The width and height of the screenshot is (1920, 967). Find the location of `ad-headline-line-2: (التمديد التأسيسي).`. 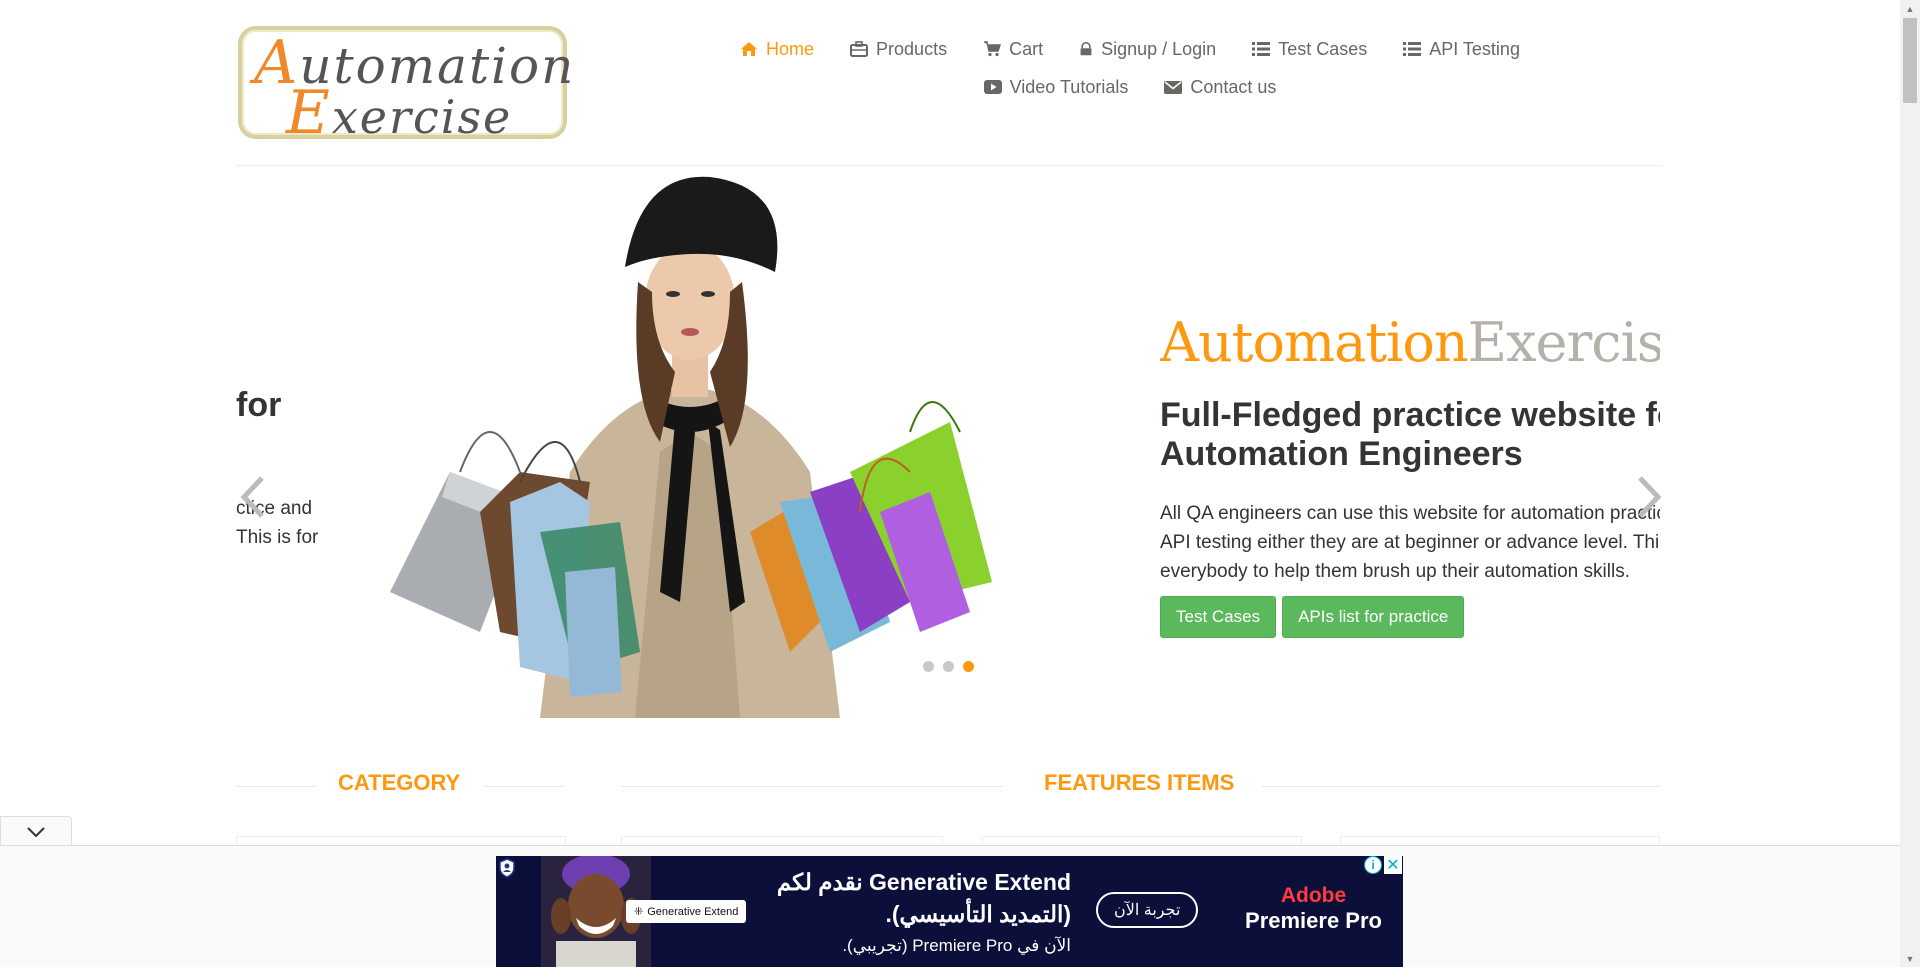

ad-headline-line-2: (التمديد التأسيسي). is located at coordinates (978, 914).